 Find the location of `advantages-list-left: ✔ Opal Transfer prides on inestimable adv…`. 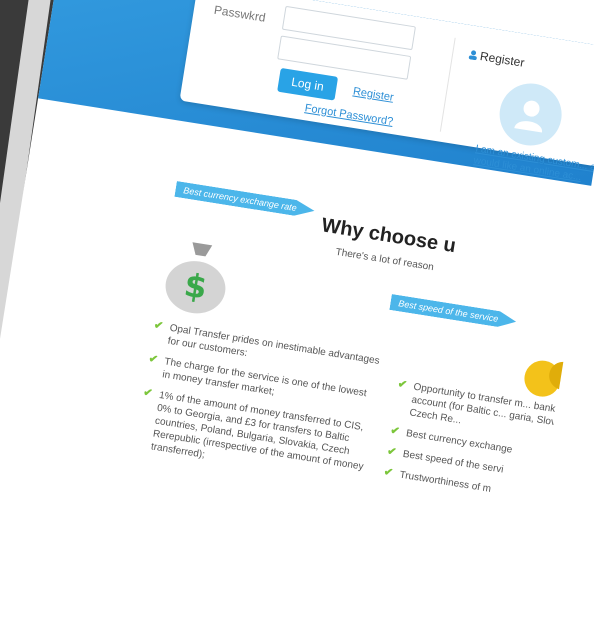

advantages-list-left: ✔ Opal Transfer prides on inestimable adv… is located at coordinates (257, 406).